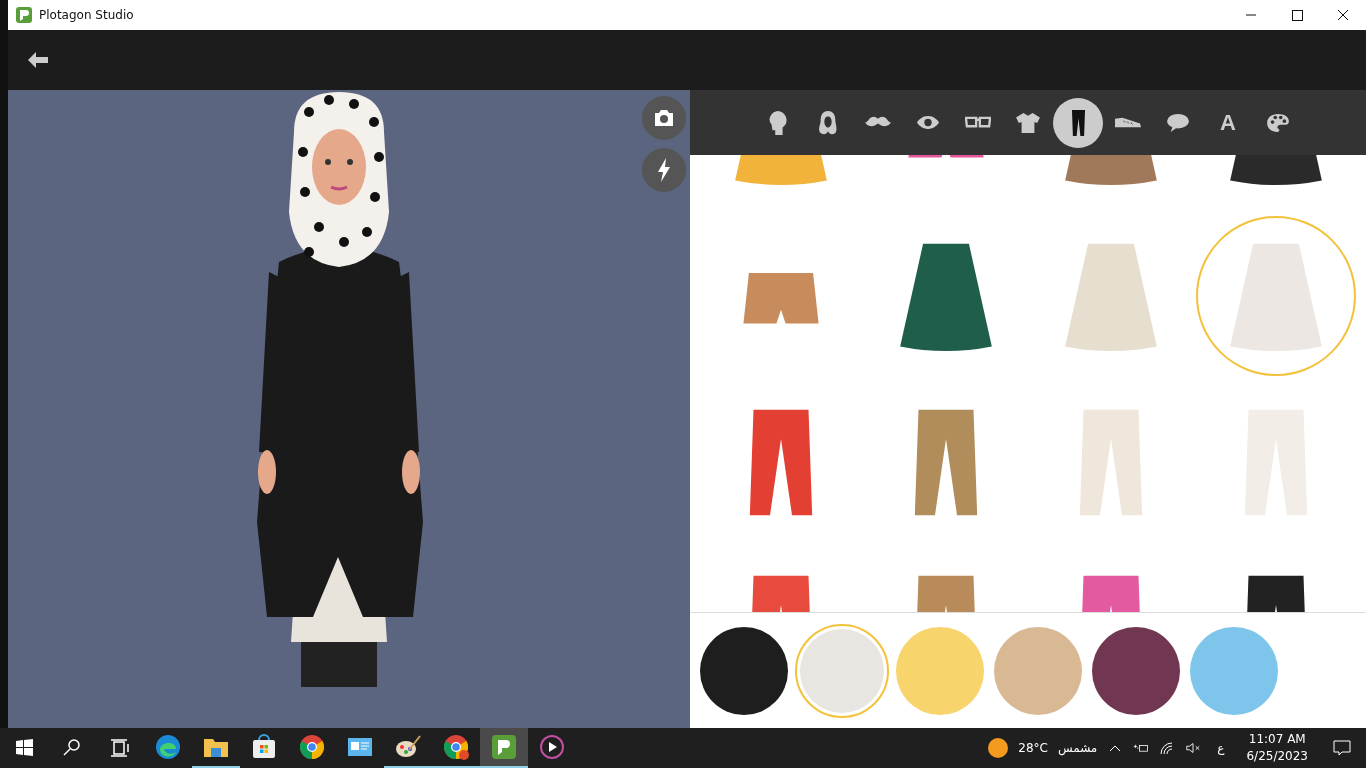 This screenshot has width=1366, height=768. I want to click on color-swatch, so click(842, 670).